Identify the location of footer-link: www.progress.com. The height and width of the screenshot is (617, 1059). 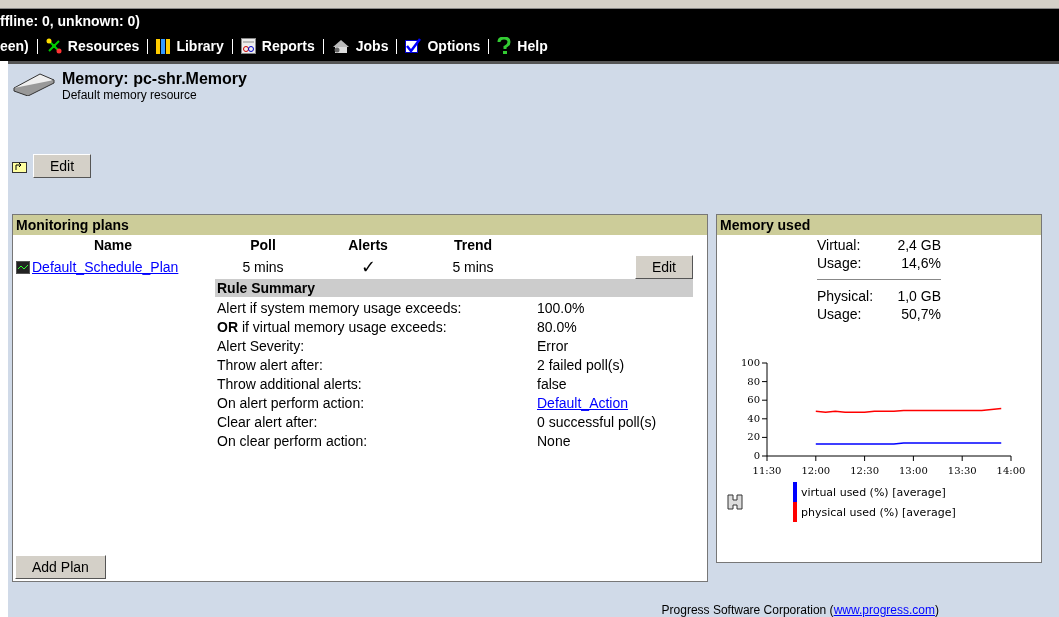
(884, 610).